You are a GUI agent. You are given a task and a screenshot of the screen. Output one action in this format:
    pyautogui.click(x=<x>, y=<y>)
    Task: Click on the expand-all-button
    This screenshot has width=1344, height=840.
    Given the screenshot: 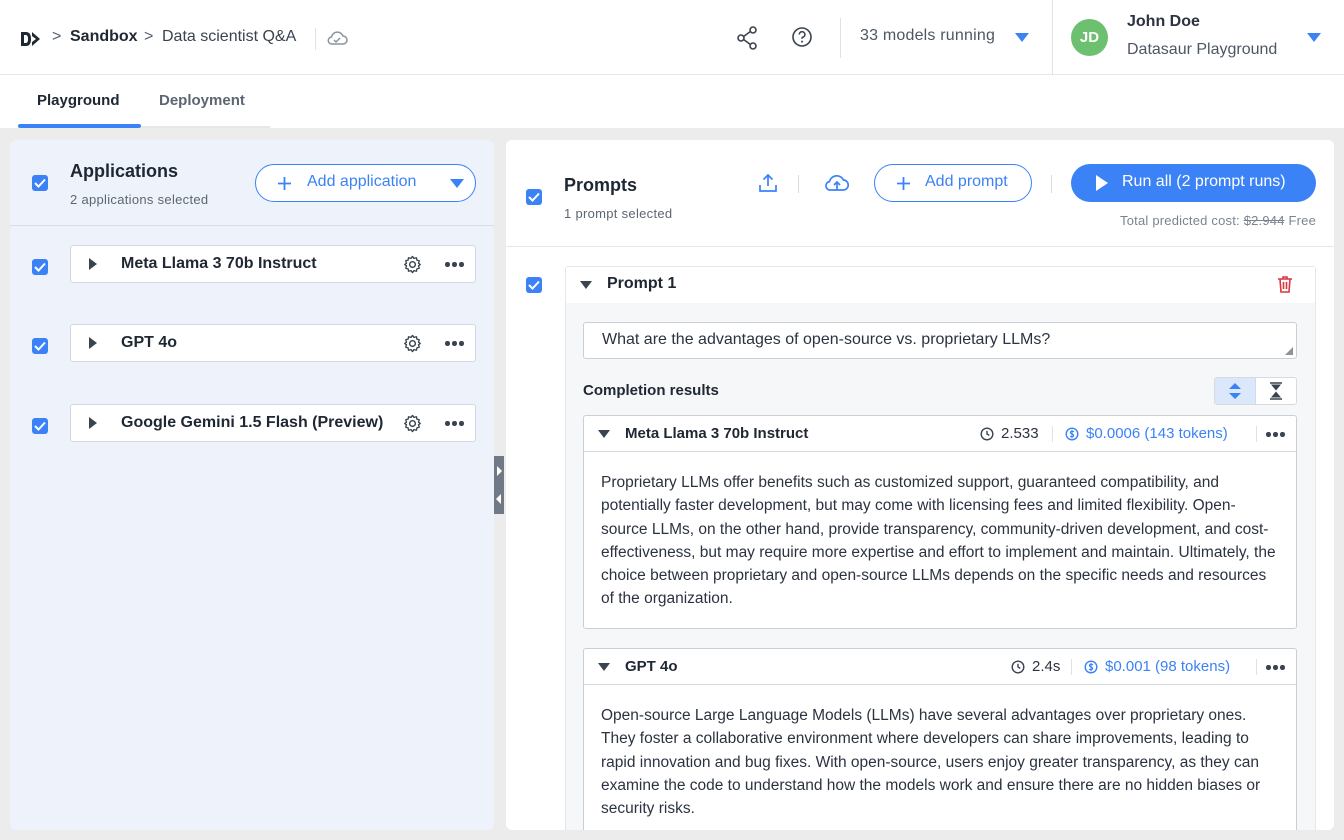 What is the action you would take?
    pyautogui.click(x=1235, y=391)
    